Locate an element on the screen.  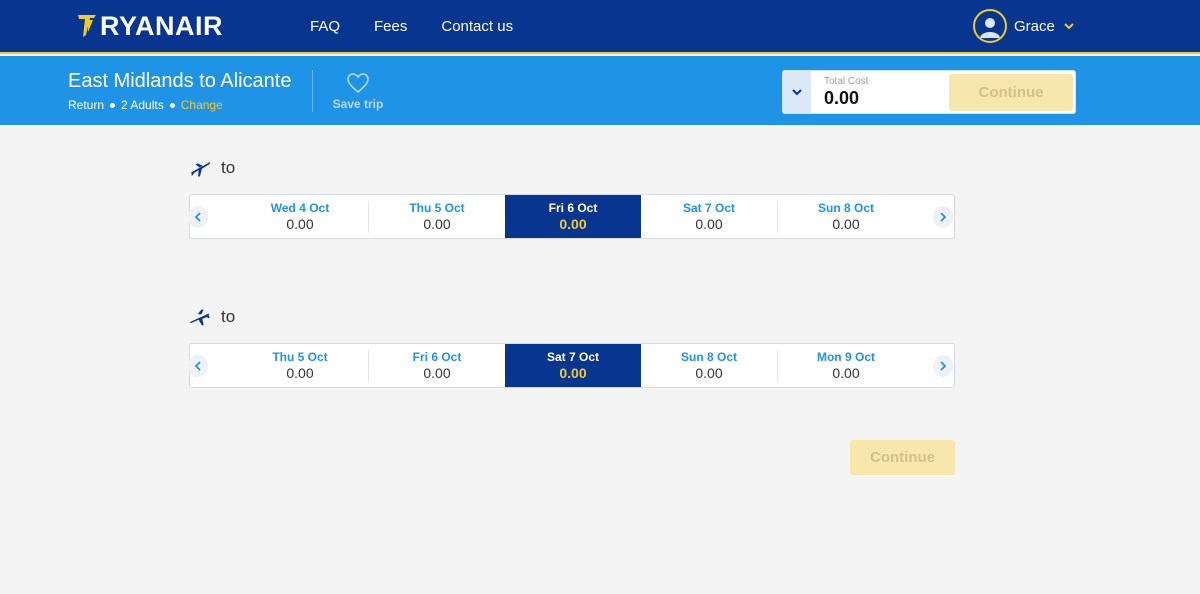
brand-name: RYANAIR is located at coordinates (162, 26).